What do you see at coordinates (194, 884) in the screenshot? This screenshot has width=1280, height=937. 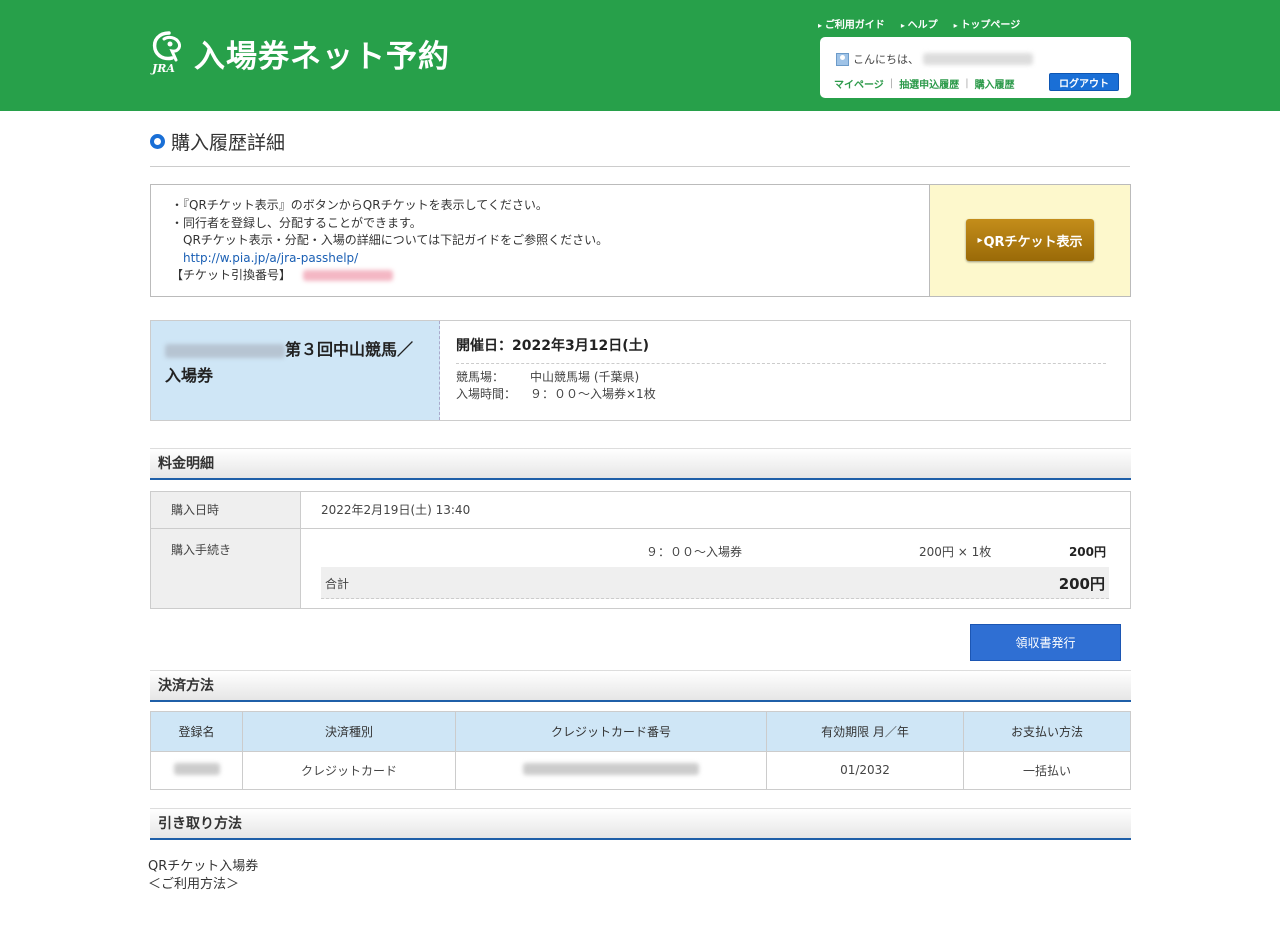 I see `usage-instructions: ＜ご利用方法＞` at bounding box center [194, 884].